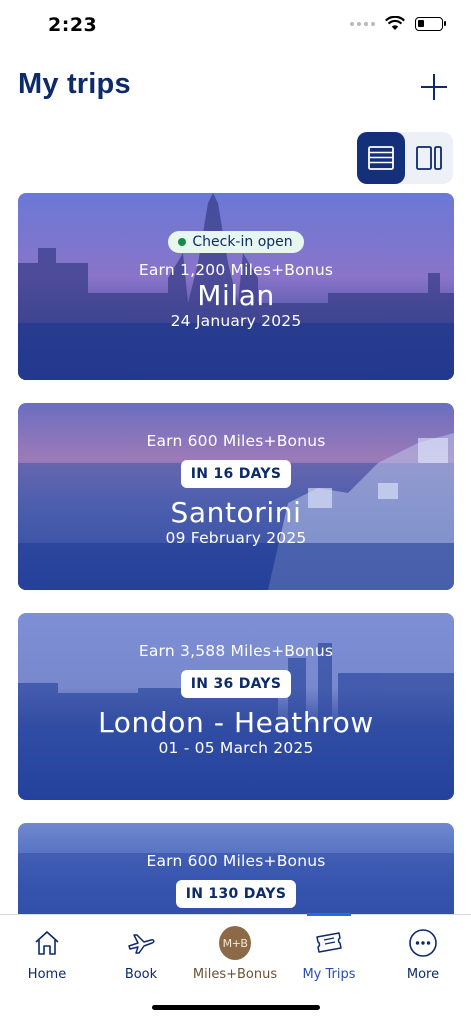 Image resolution: width=471 pixels, height=1033 pixels. Describe the element at coordinates (182, 242) in the screenshot. I see `checkin-dot-icon` at that location.